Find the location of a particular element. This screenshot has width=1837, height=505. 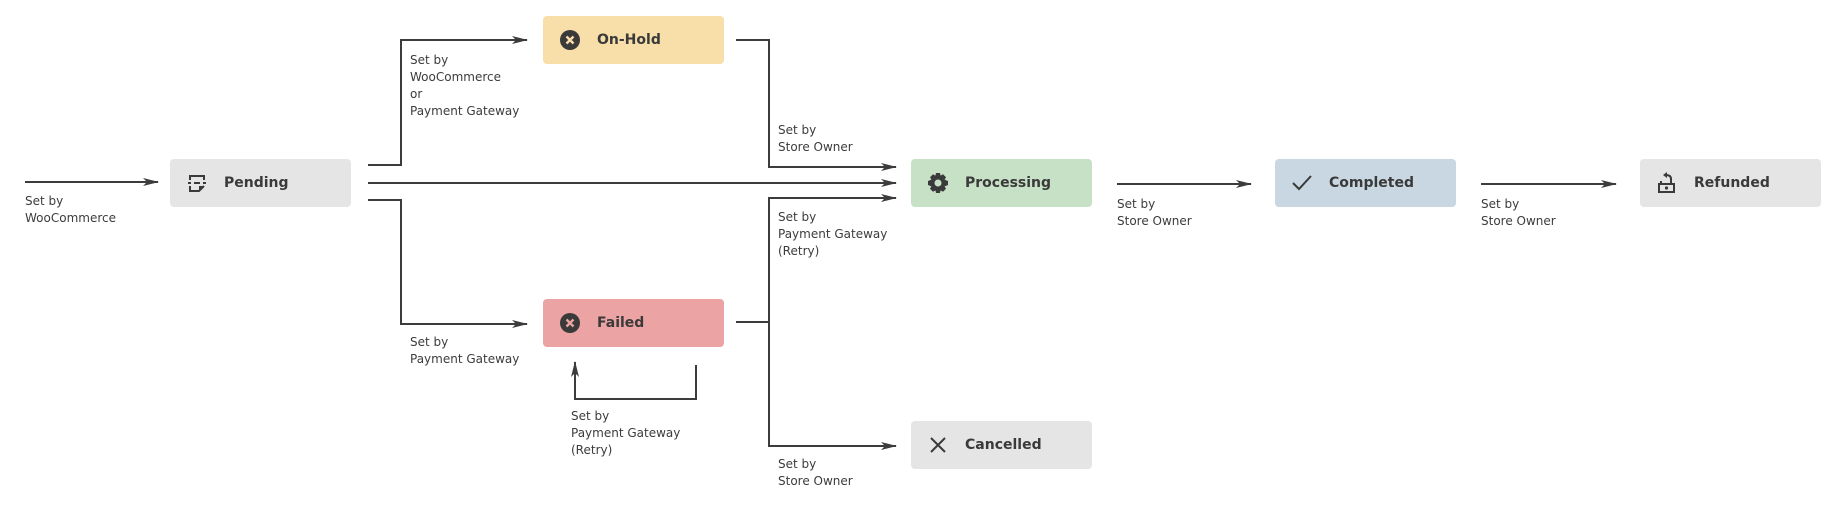

caption-failed-to-cancelled: Set by Store Owner is located at coordinates (815, 473).